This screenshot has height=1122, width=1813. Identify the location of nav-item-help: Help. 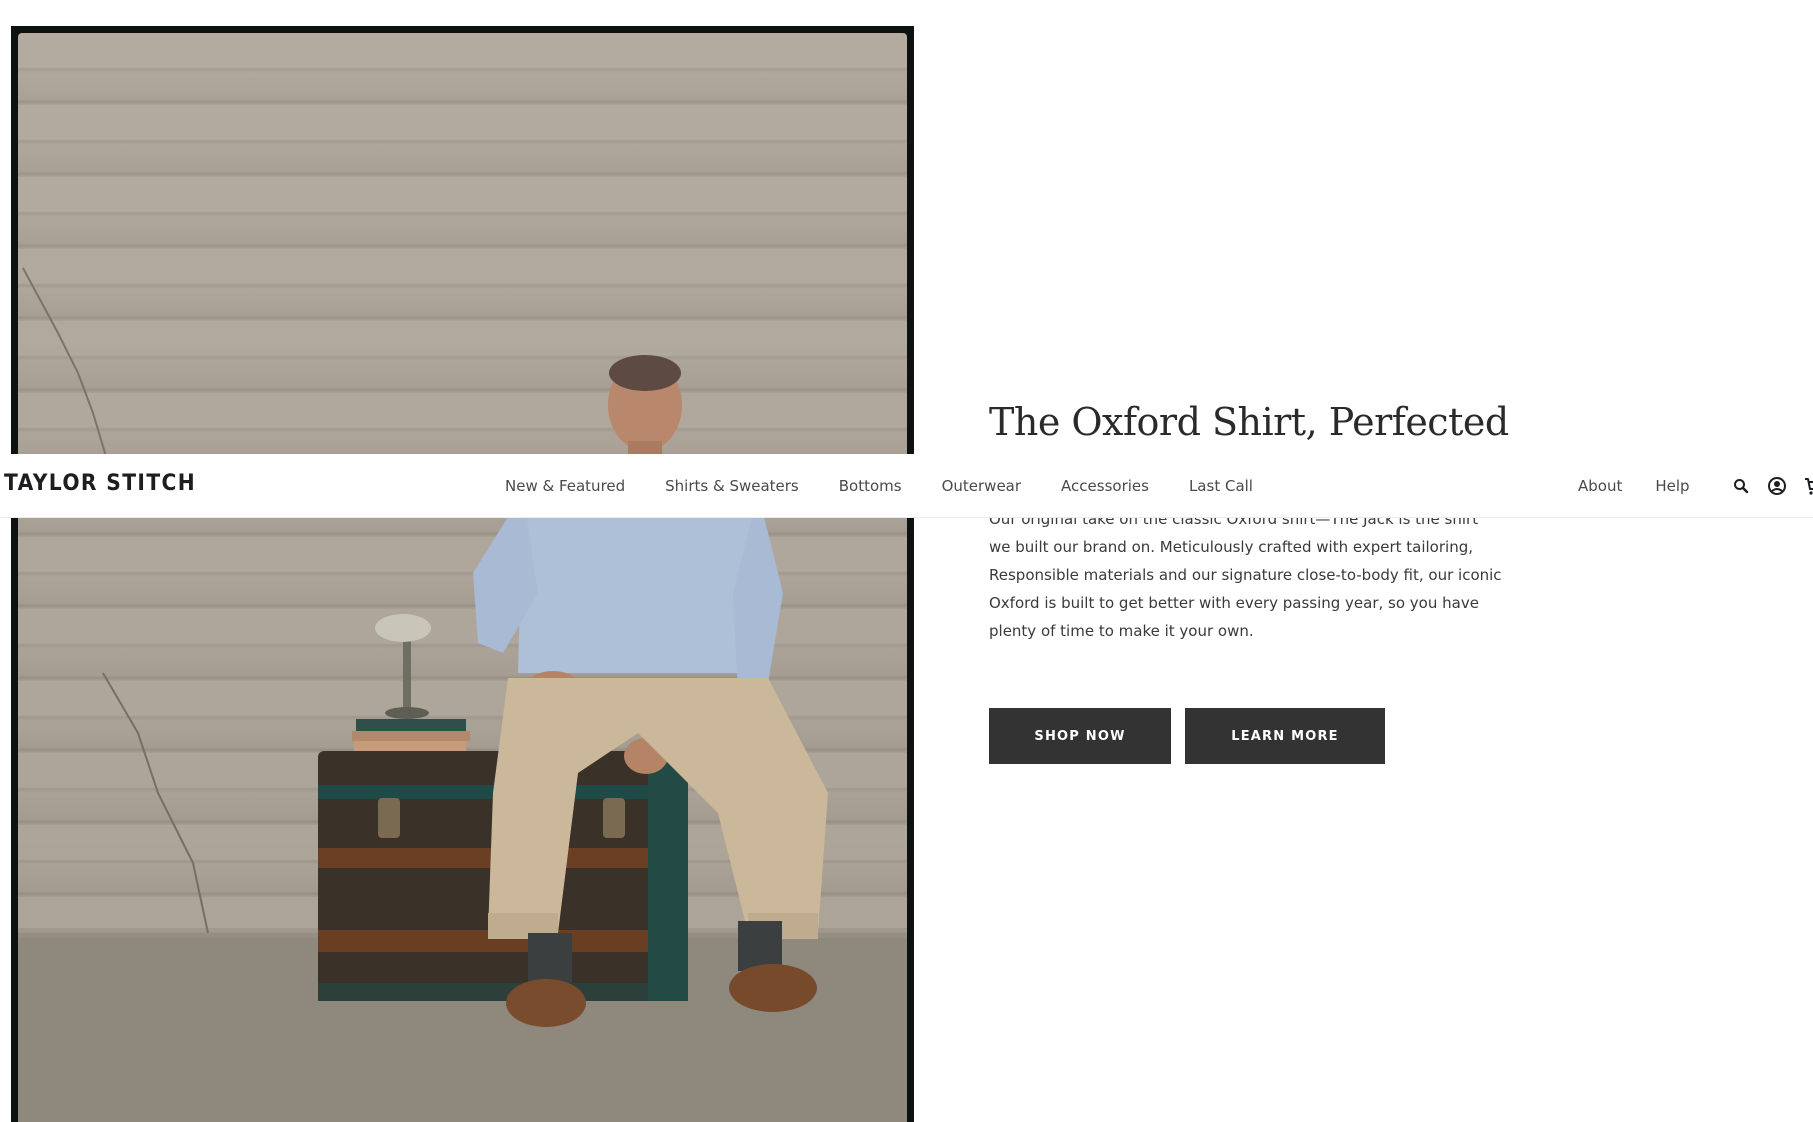
(1672, 486).